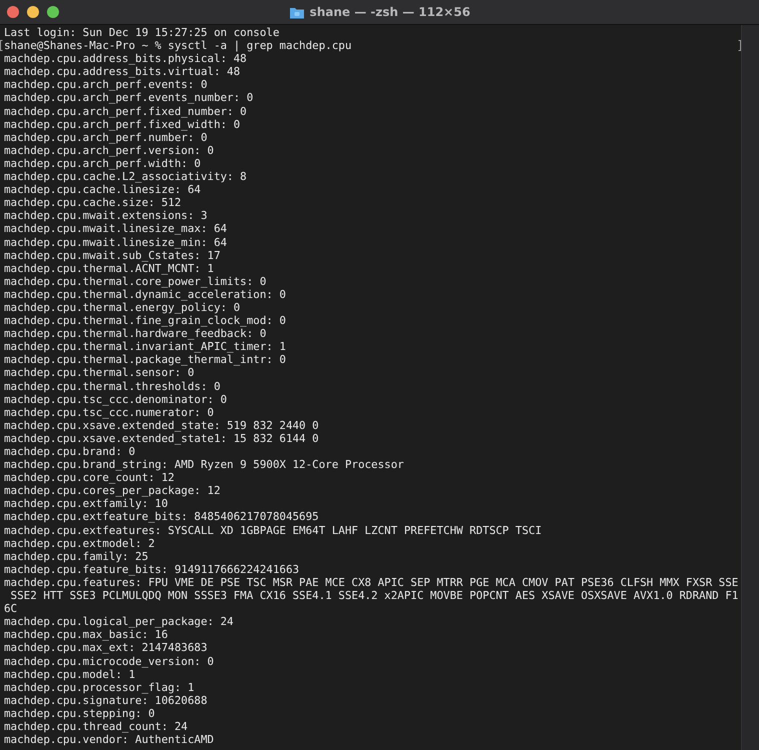  What do you see at coordinates (96, 727) in the screenshot?
I see `terminal-line: machdep.cpu.thread_count: 24` at bounding box center [96, 727].